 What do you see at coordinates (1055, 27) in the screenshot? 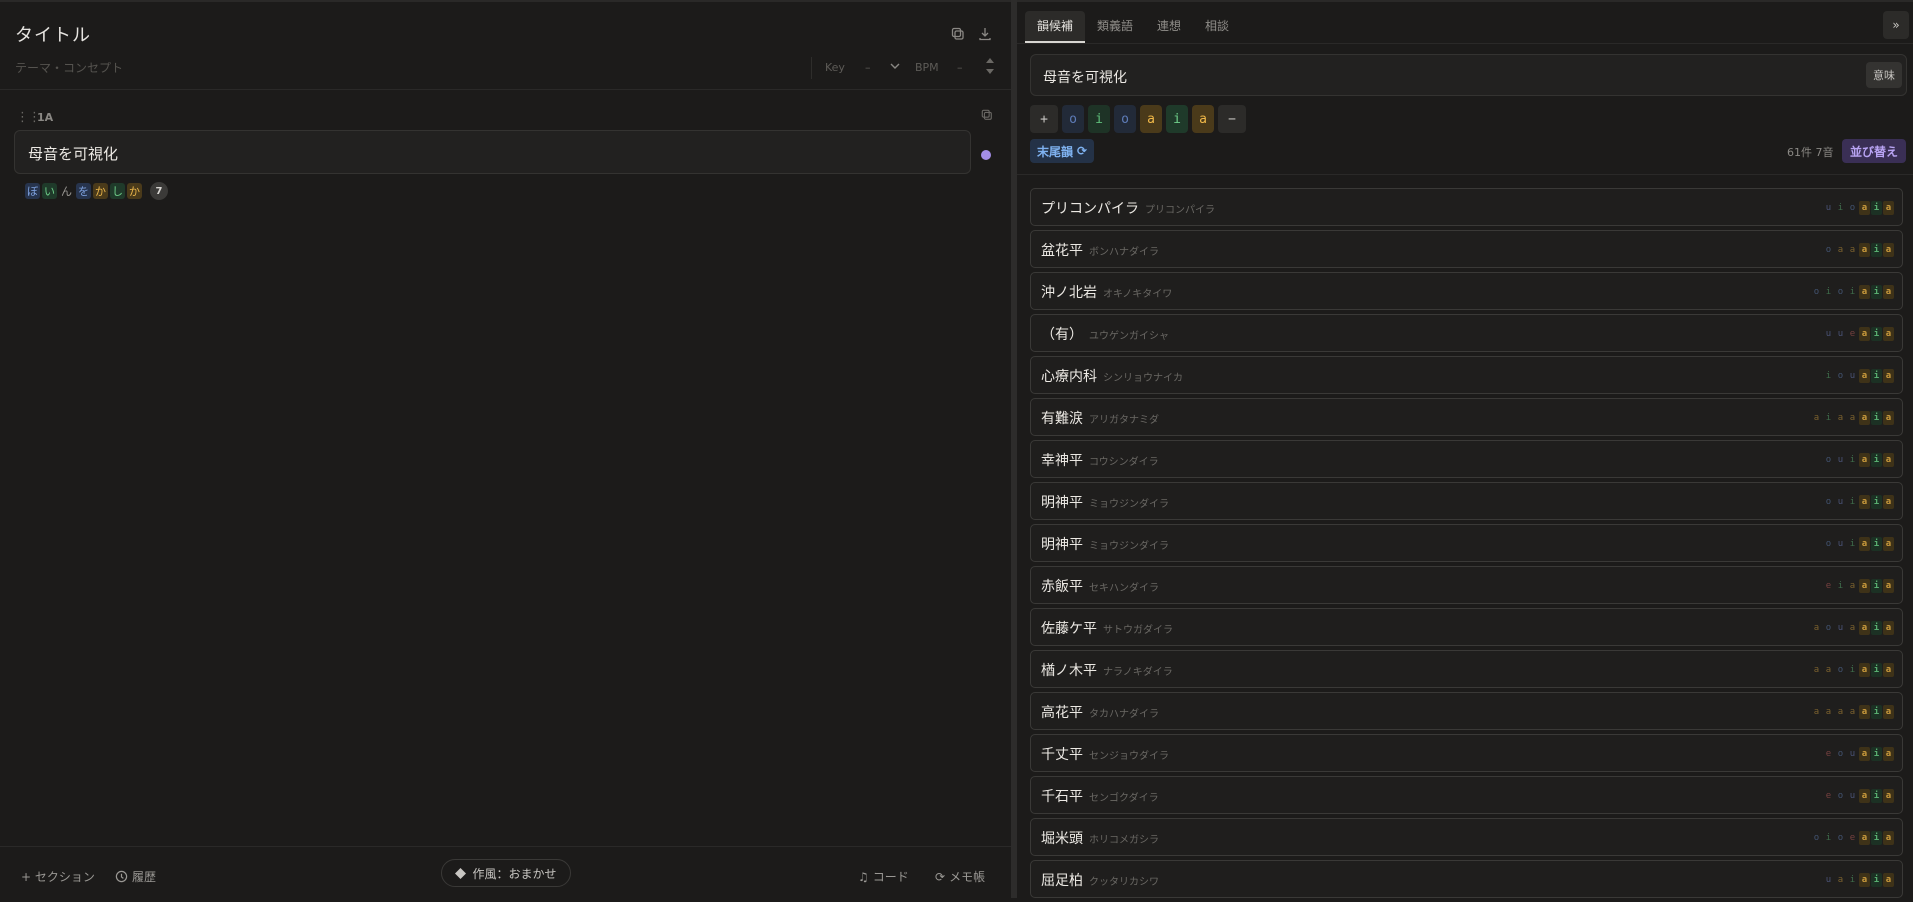
I see `tab-rhyme: 韻候補` at bounding box center [1055, 27].